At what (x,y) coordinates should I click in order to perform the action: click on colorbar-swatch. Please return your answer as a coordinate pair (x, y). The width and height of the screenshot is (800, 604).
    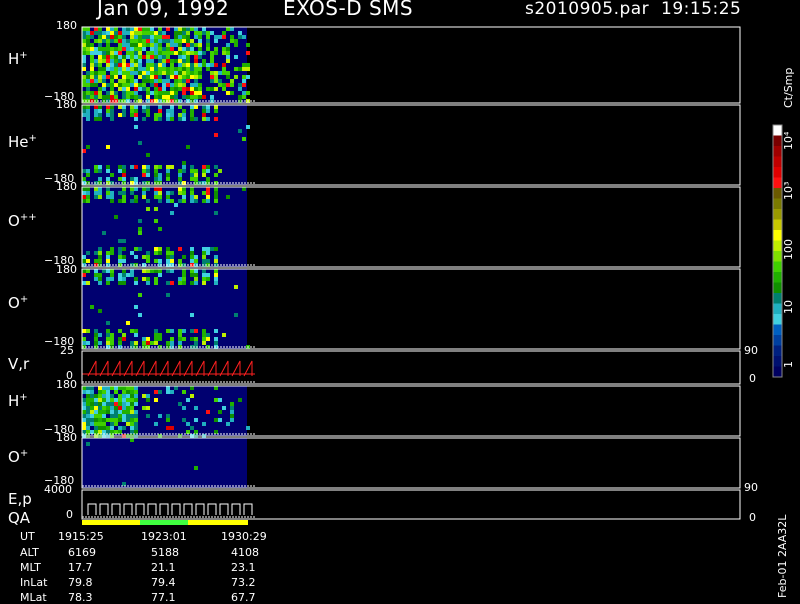
    Looking at the image, I should click on (777, 340).